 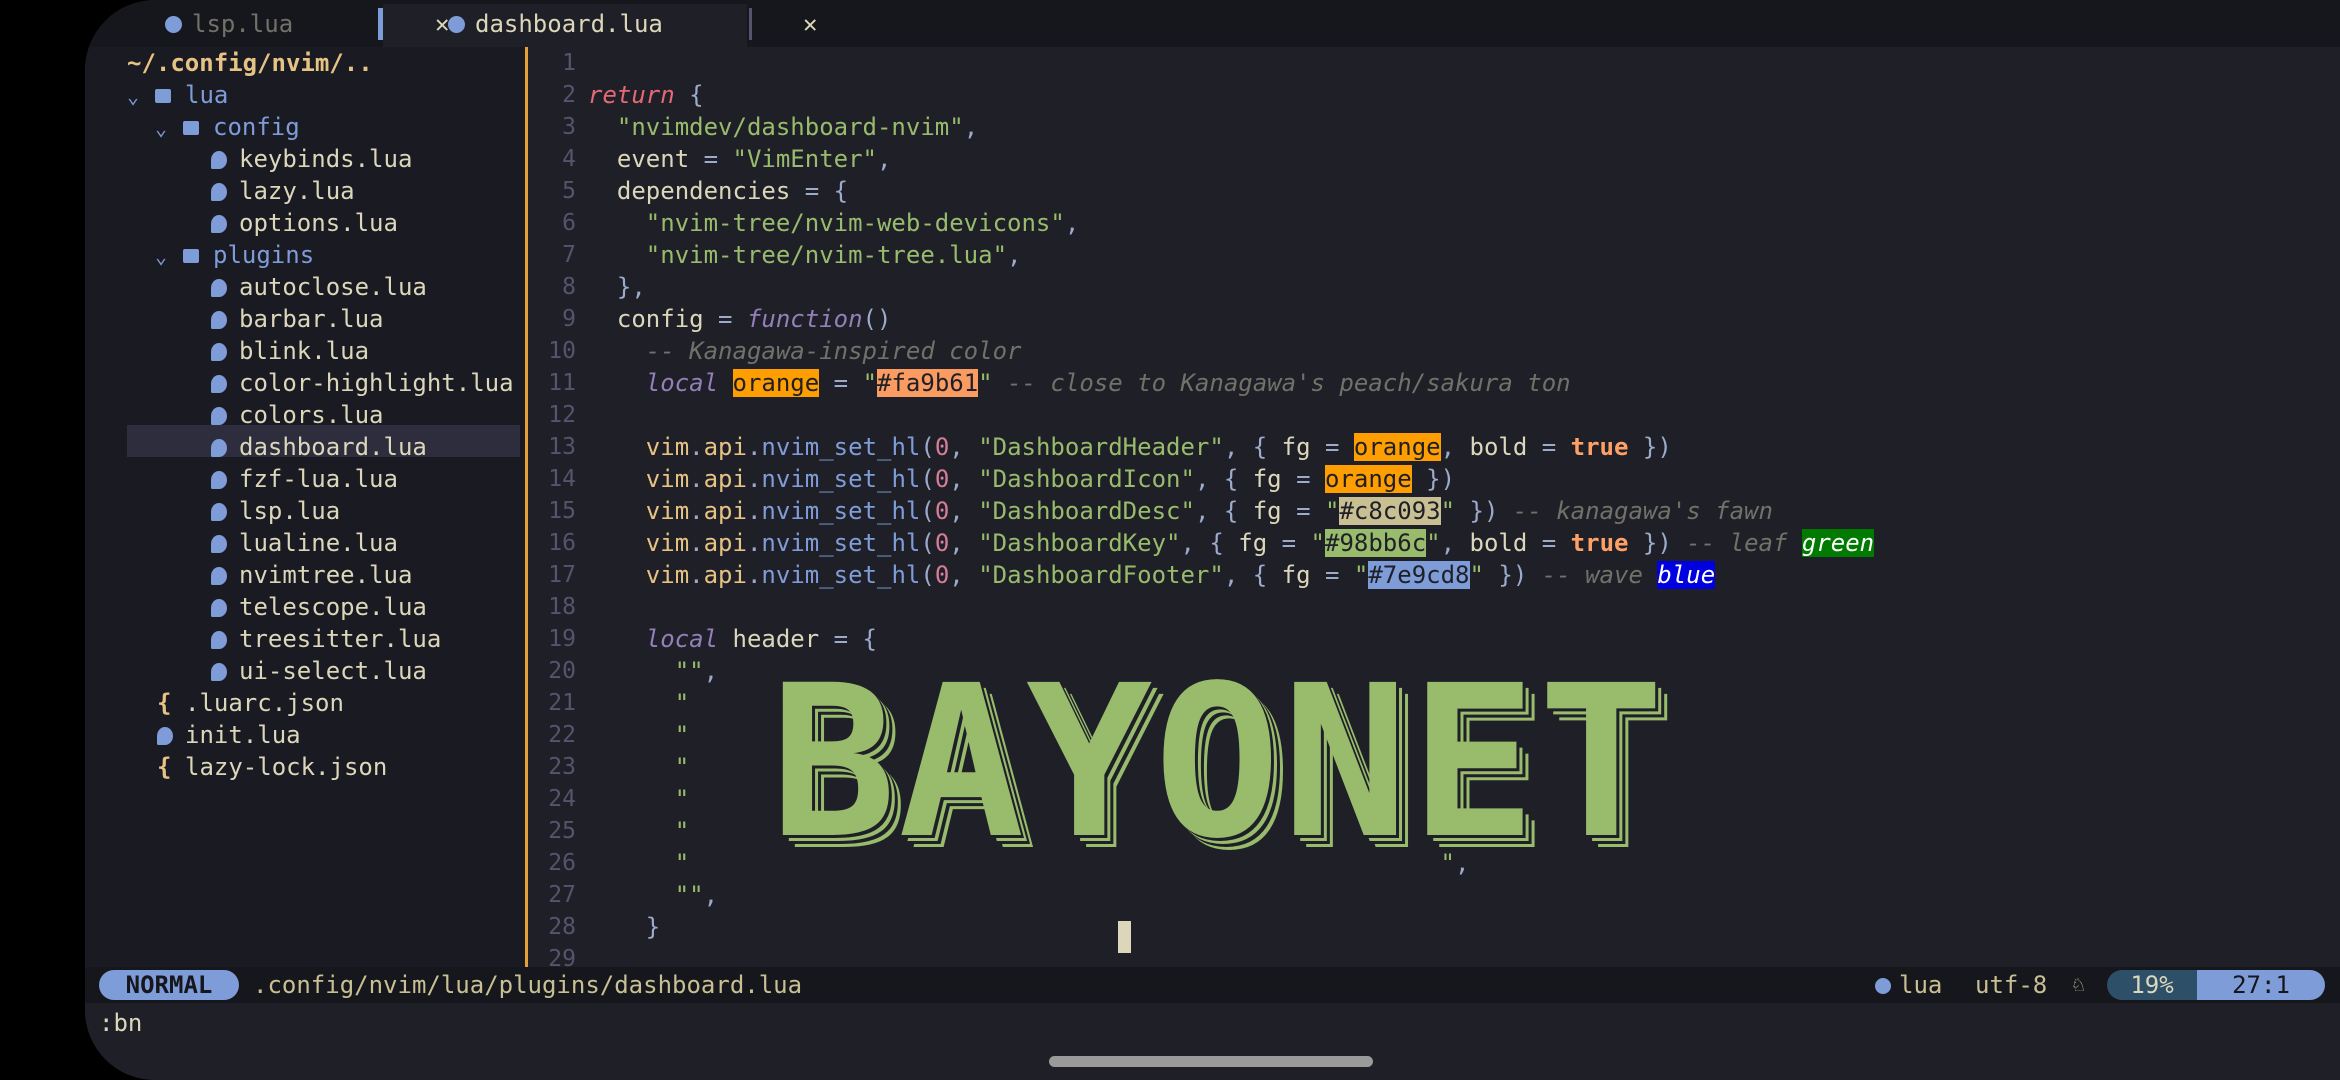 I want to click on tab-separator, so click(x=380, y=24).